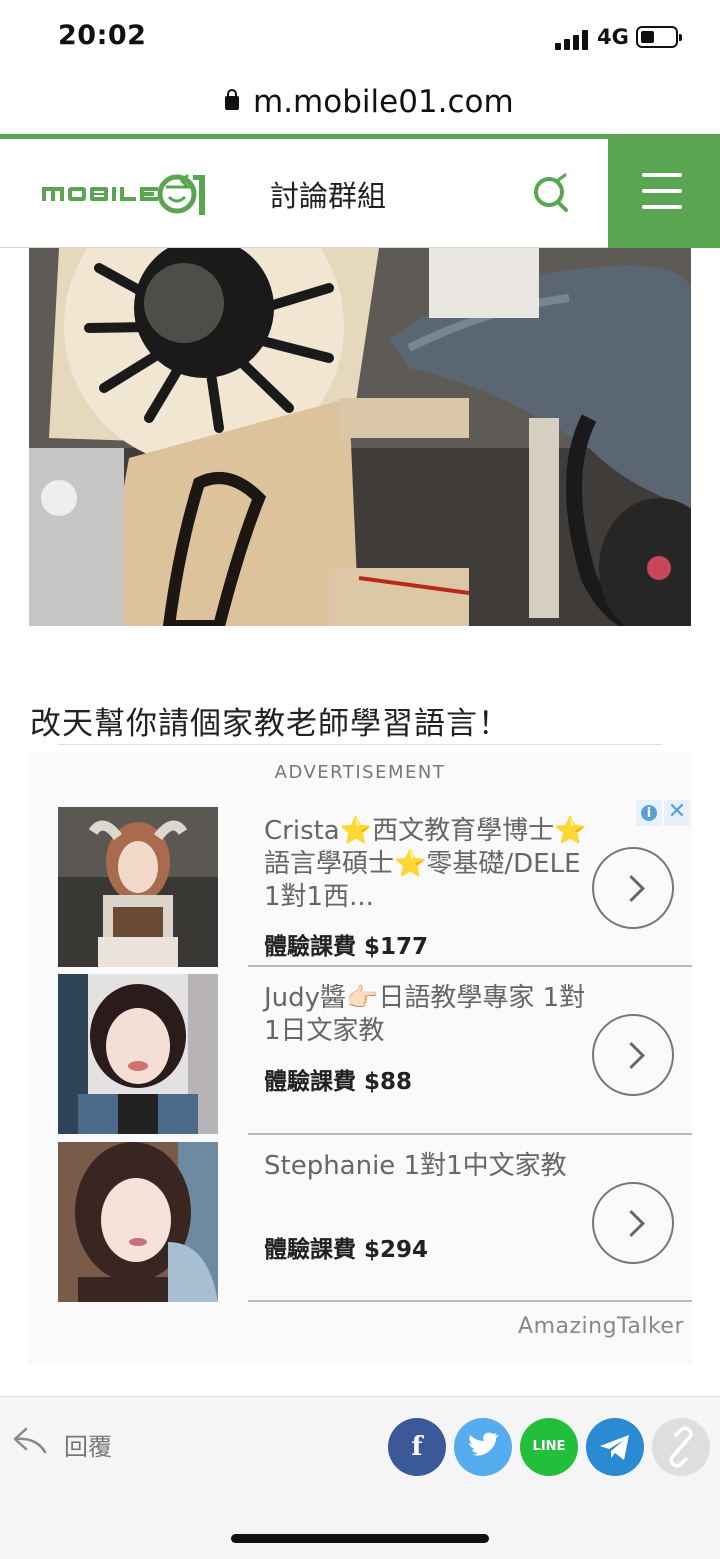 The height and width of the screenshot is (1559, 720). I want to click on search-icon, so click(551, 192).